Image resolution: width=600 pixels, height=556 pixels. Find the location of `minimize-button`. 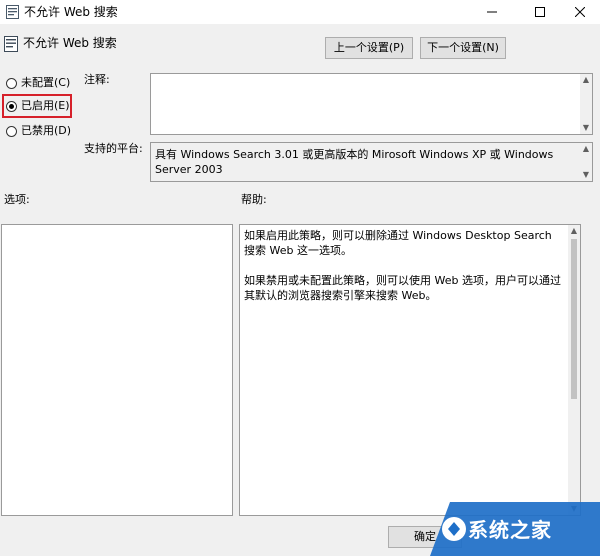

minimize-button is located at coordinates (492, 12).